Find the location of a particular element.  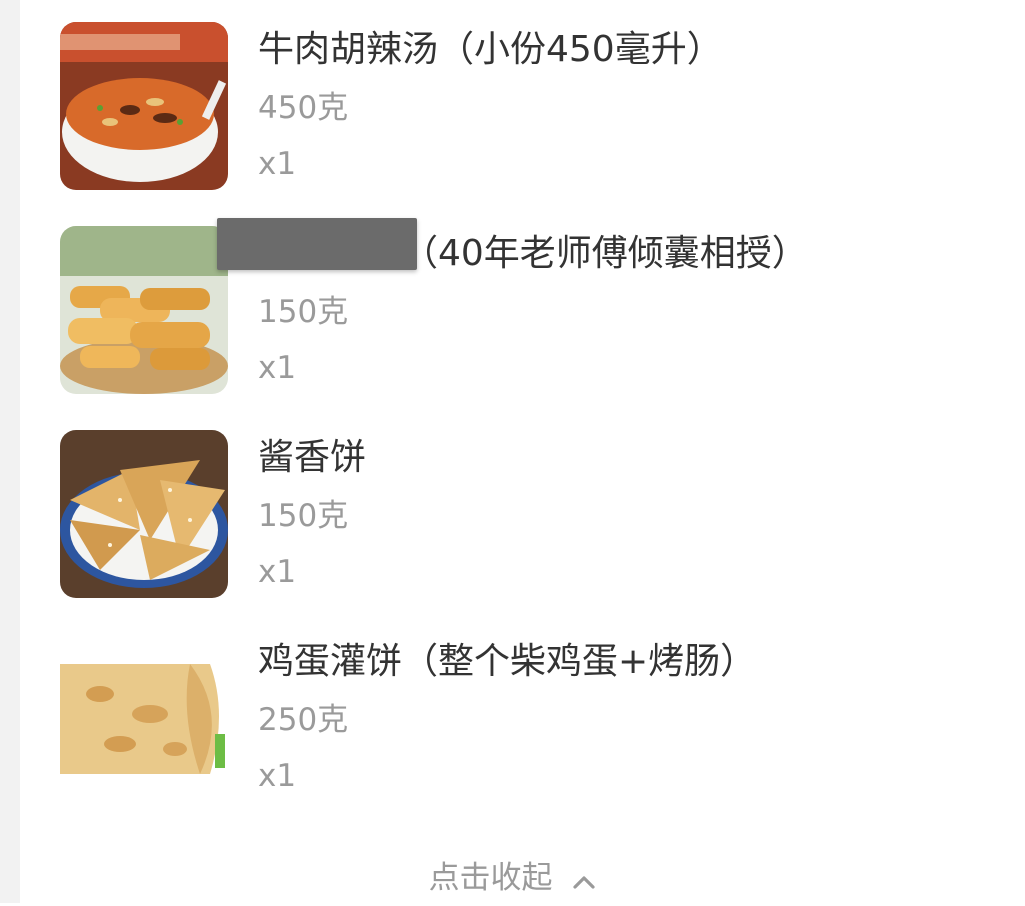

chevron-up-icon is located at coordinates (584, 880).